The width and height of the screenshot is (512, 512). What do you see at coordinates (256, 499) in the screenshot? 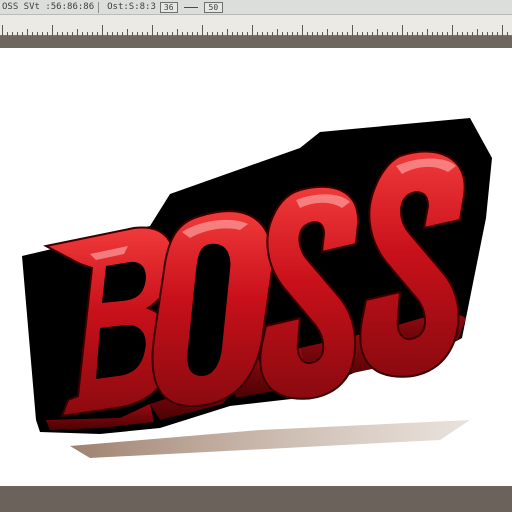
I see `status-bar` at bounding box center [256, 499].